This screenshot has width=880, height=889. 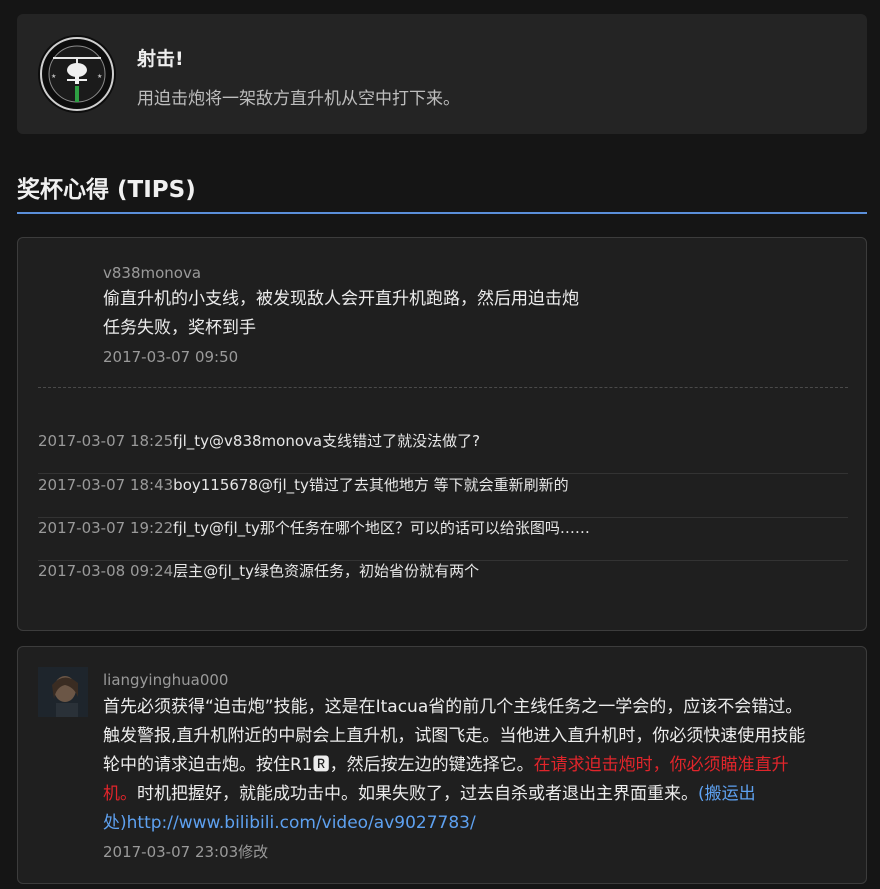 What do you see at coordinates (106, 190) in the screenshot?
I see `section-title: 奖杯心得 (TIPS)` at bounding box center [106, 190].